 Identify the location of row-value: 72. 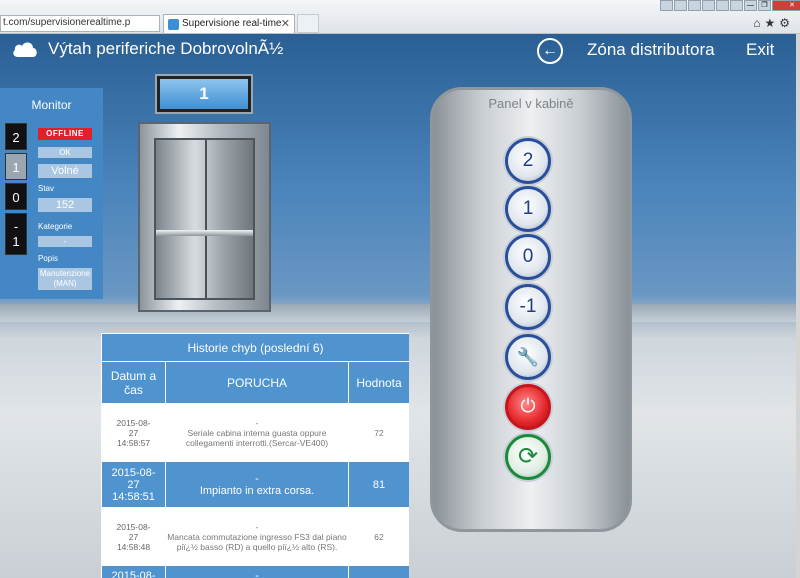
(378, 432).